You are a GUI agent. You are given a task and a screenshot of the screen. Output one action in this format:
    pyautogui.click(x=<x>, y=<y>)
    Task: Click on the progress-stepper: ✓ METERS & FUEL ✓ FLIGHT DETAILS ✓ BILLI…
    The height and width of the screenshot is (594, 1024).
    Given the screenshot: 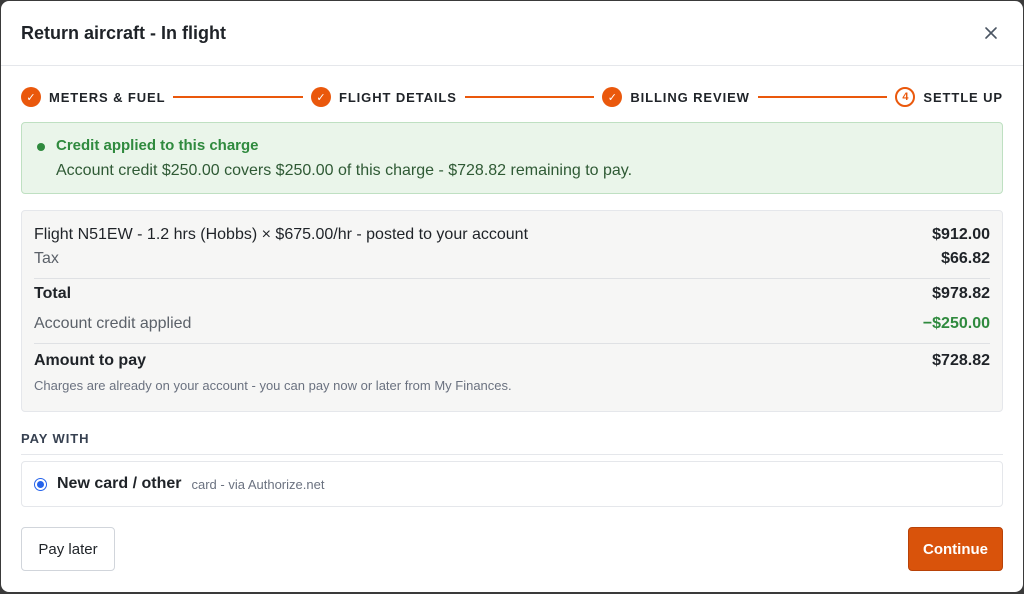 What is the action you would take?
    pyautogui.click(x=512, y=97)
    